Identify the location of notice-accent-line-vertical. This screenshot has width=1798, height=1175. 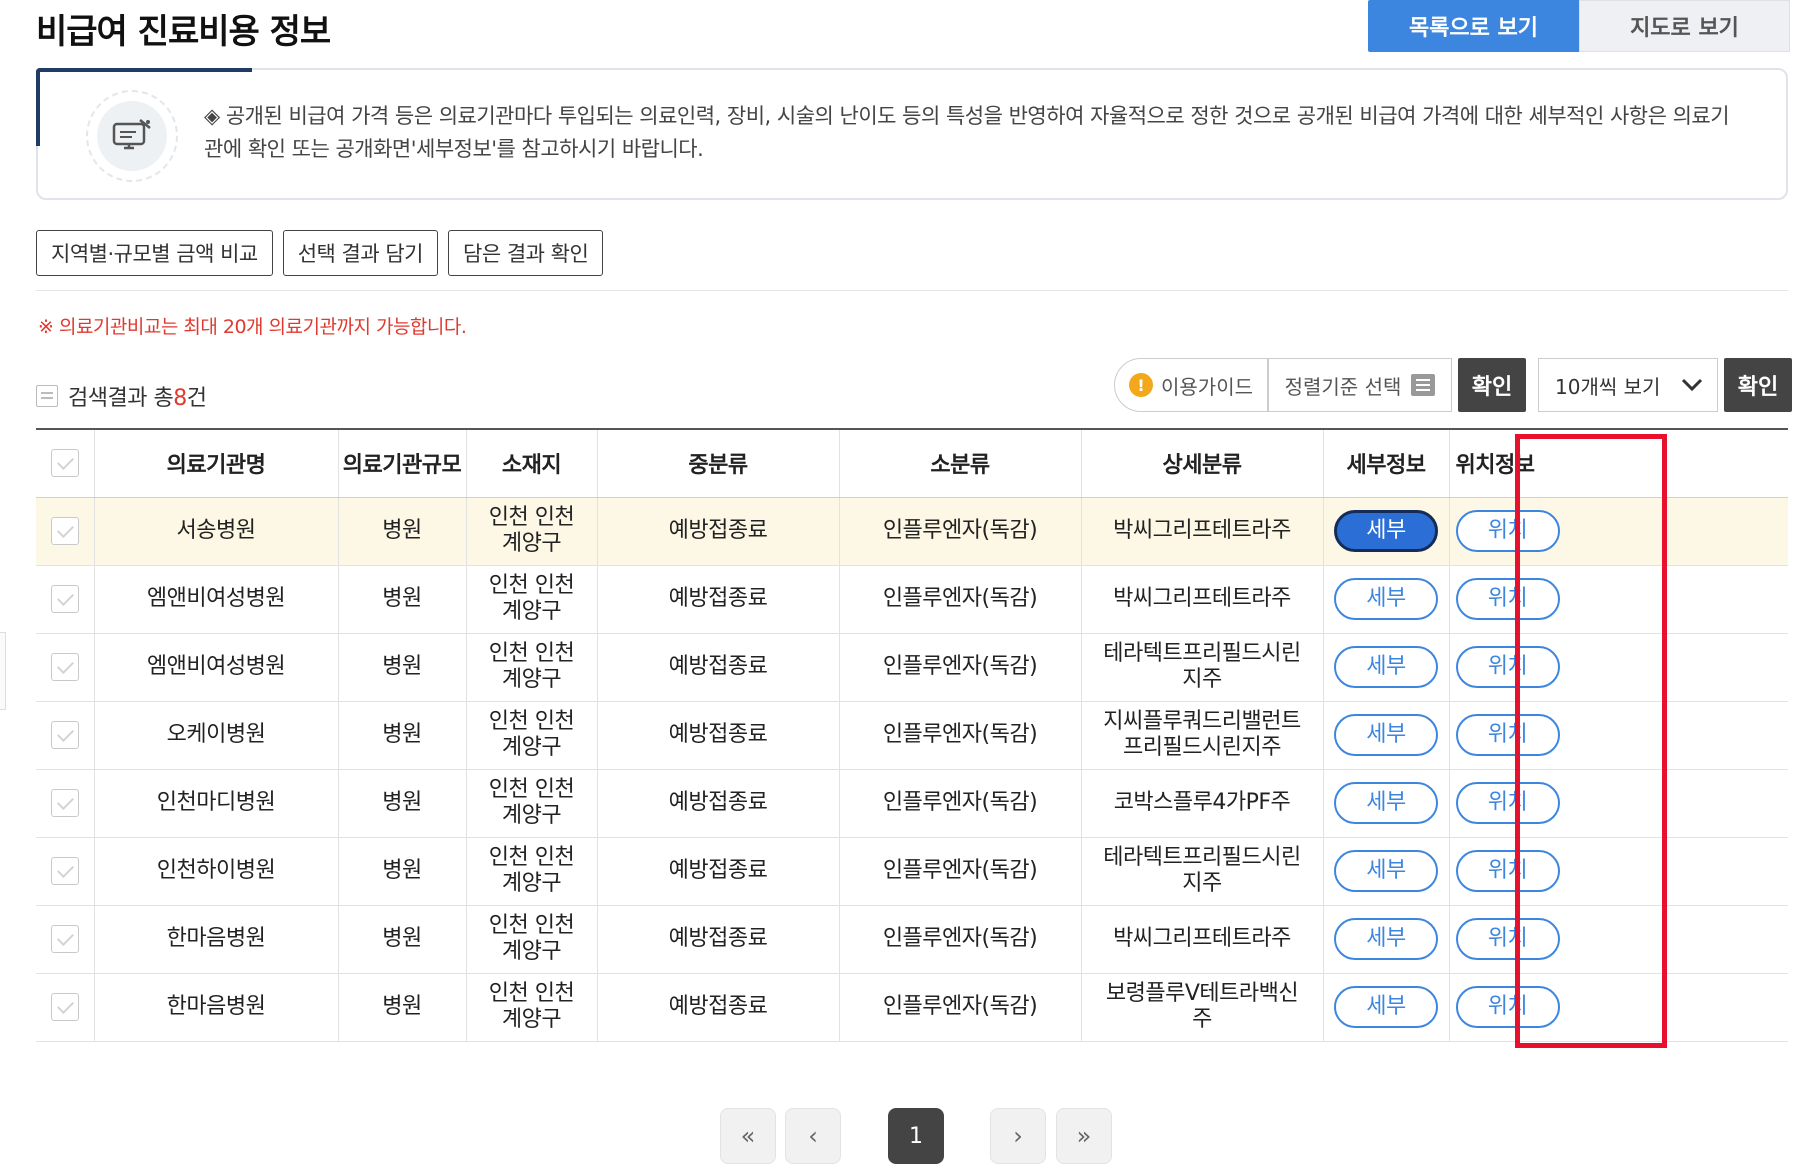
(38, 107).